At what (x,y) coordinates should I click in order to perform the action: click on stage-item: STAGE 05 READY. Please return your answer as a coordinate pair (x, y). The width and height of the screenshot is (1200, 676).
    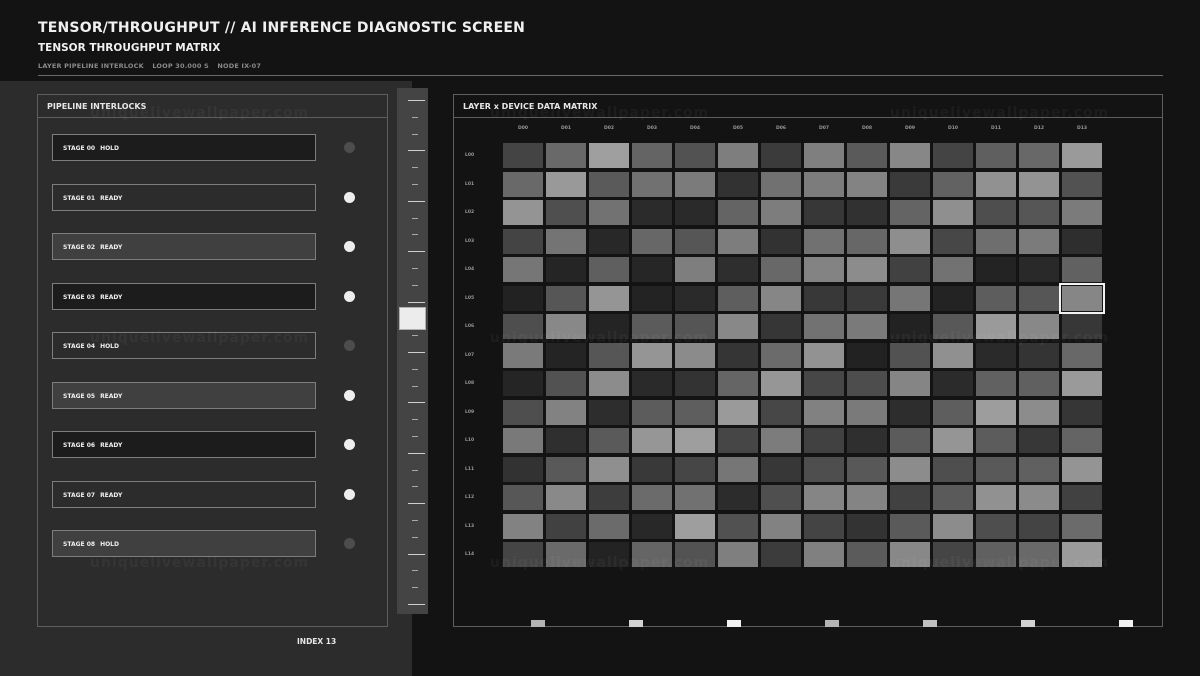
    Looking at the image, I should click on (184, 395).